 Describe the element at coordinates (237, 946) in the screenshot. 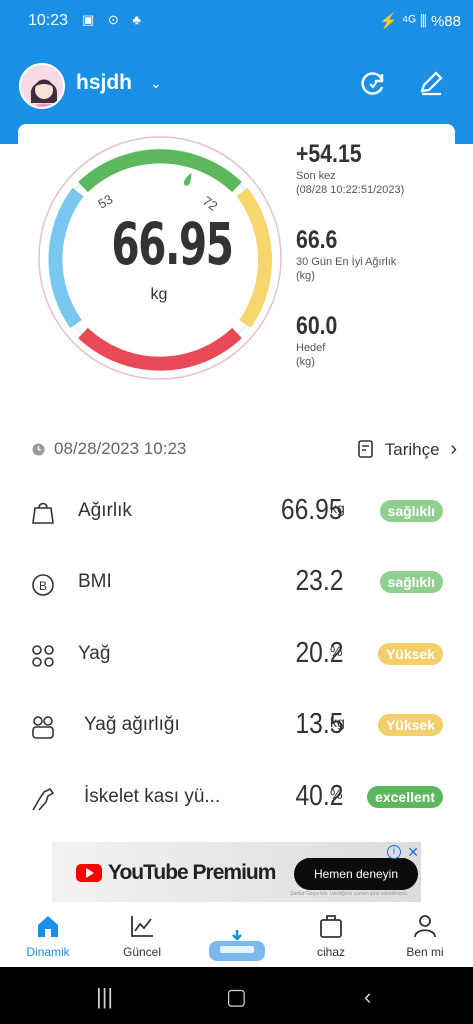

I see `weigh-scale-button` at that location.